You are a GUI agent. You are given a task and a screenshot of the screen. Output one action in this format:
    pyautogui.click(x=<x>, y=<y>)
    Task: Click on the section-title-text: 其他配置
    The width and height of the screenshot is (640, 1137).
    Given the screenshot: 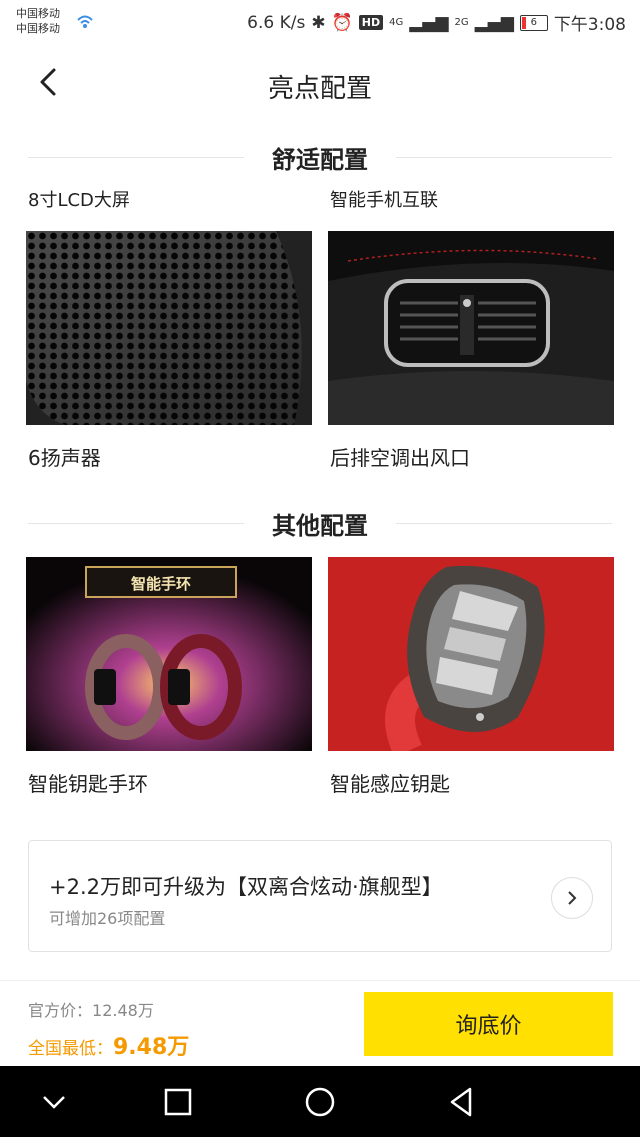 What is the action you would take?
    pyautogui.click(x=320, y=525)
    